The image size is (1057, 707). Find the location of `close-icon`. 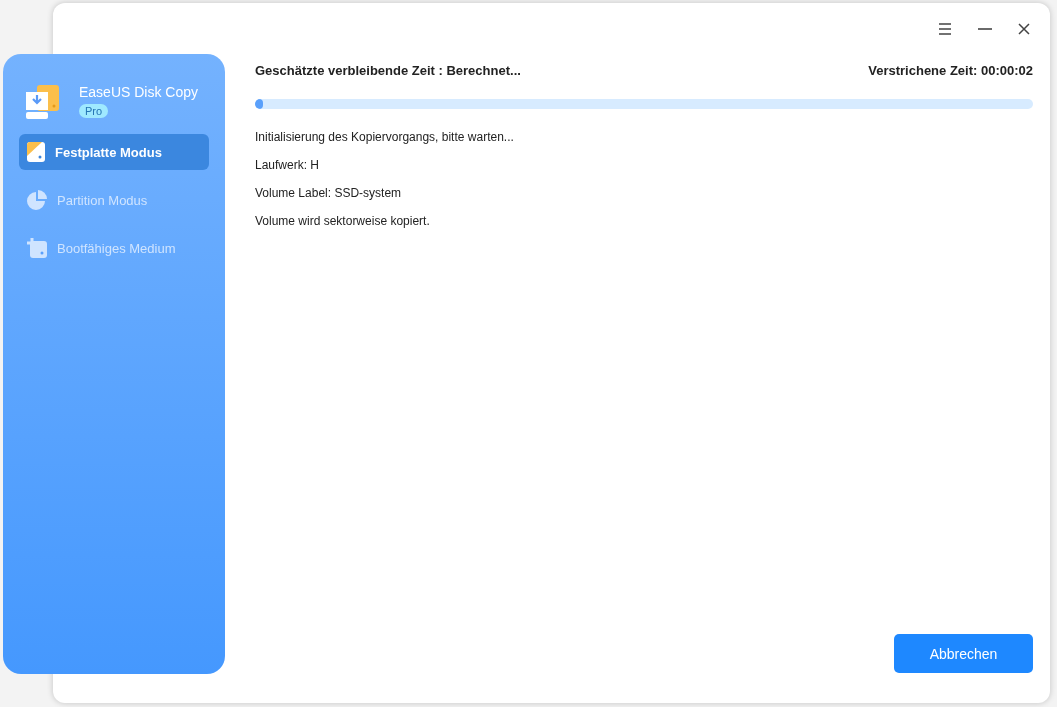

close-icon is located at coordinates (1024, 29).